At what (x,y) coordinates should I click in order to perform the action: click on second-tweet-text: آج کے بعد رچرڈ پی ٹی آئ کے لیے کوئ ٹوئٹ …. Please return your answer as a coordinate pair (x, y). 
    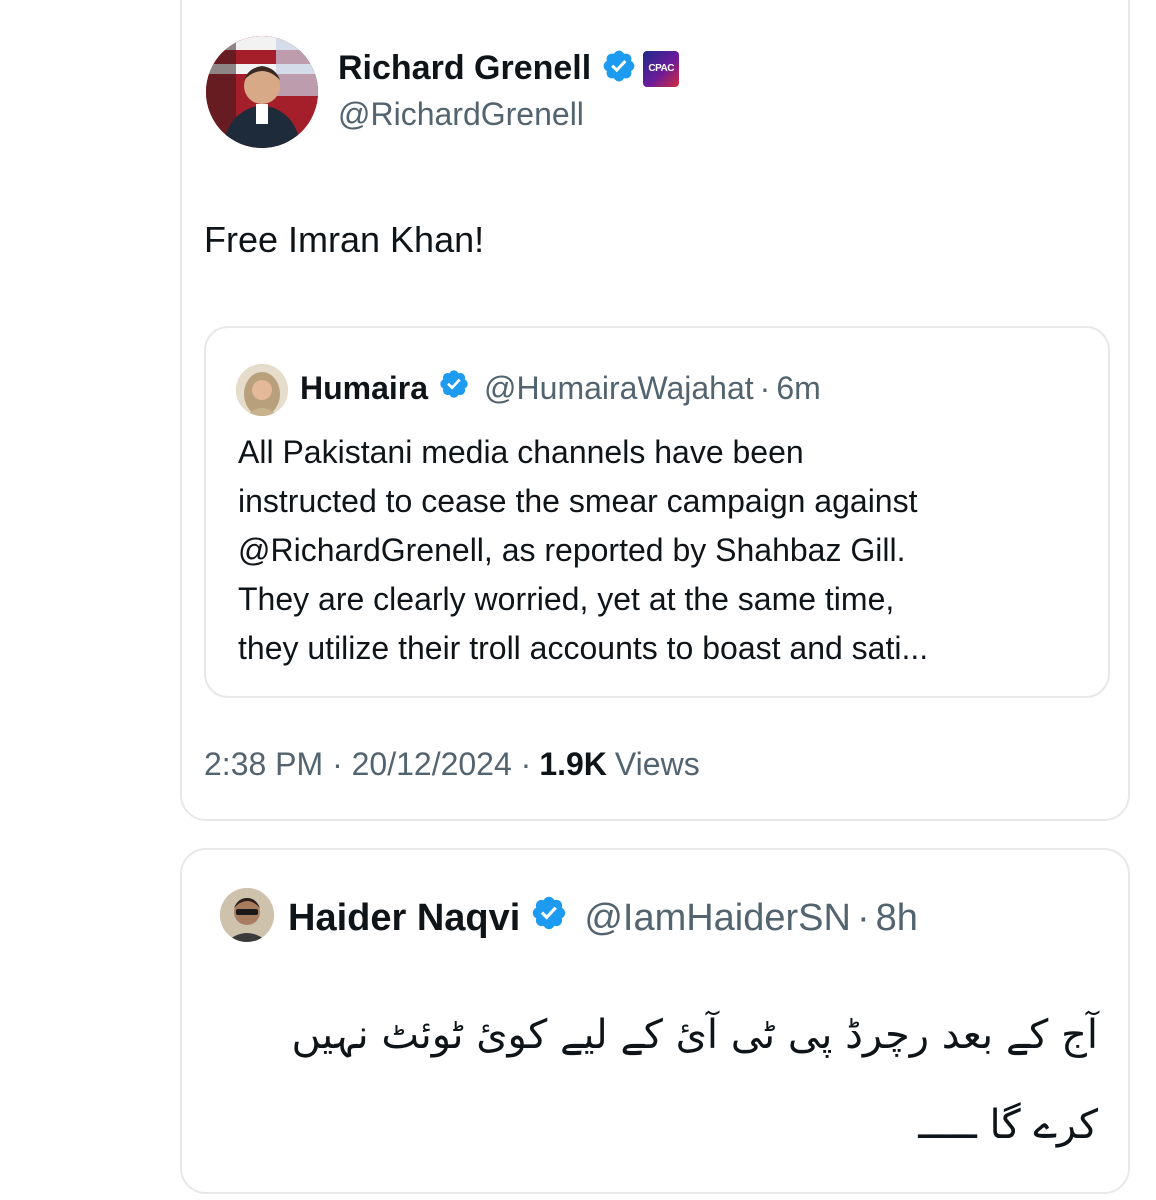
    Looking at the image, I should click on (694, 1080).